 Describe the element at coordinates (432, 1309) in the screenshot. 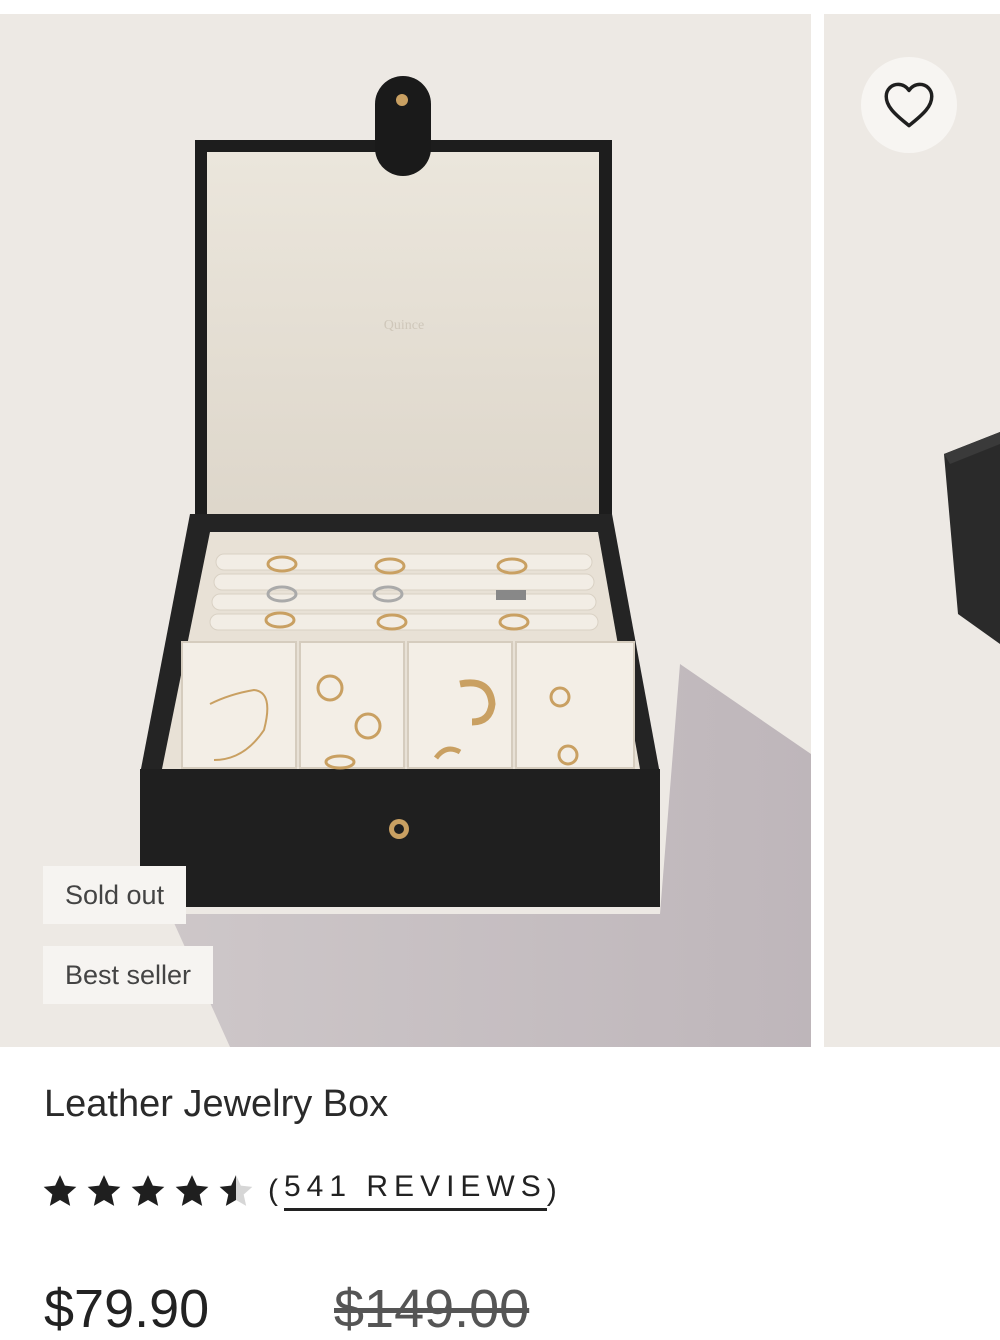

I see `original-price: $149.00` at that location.